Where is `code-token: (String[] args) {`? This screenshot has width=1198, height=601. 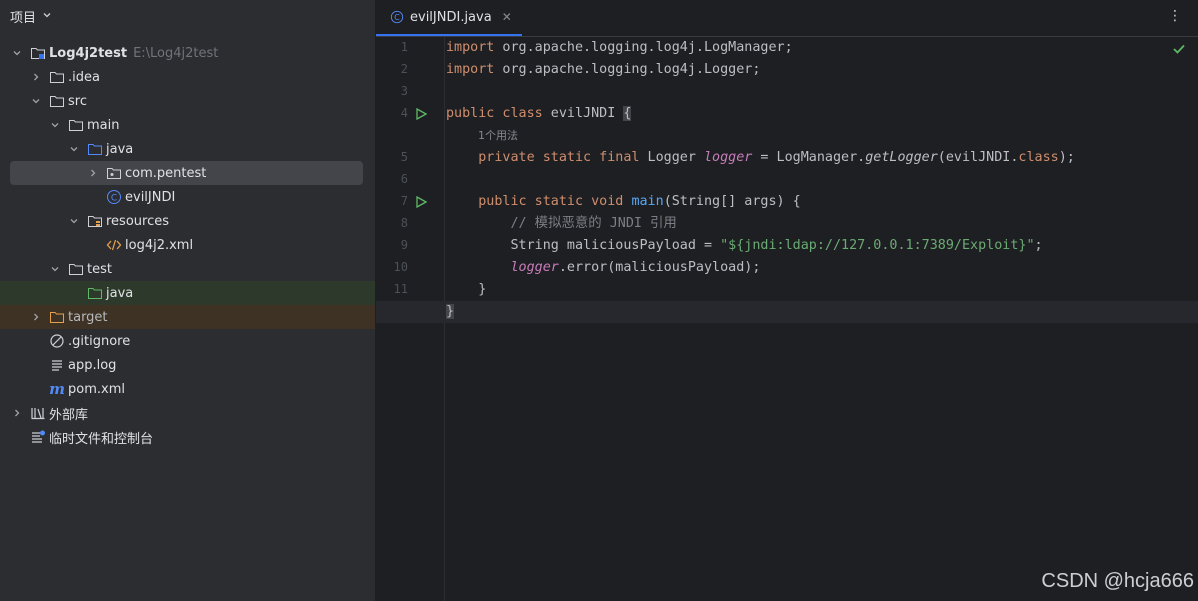
code-token: (String[] args) { is located at coordinates (732, 201).